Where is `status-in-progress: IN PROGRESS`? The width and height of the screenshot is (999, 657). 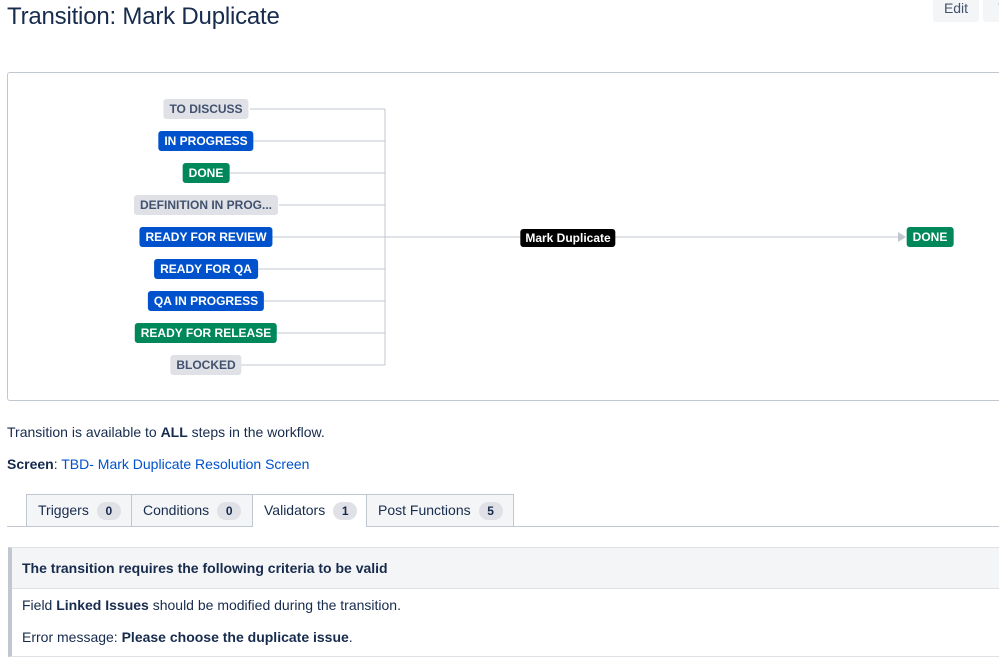 status-in-progress: IN PROGRESS is located at coordinates (206, 141).